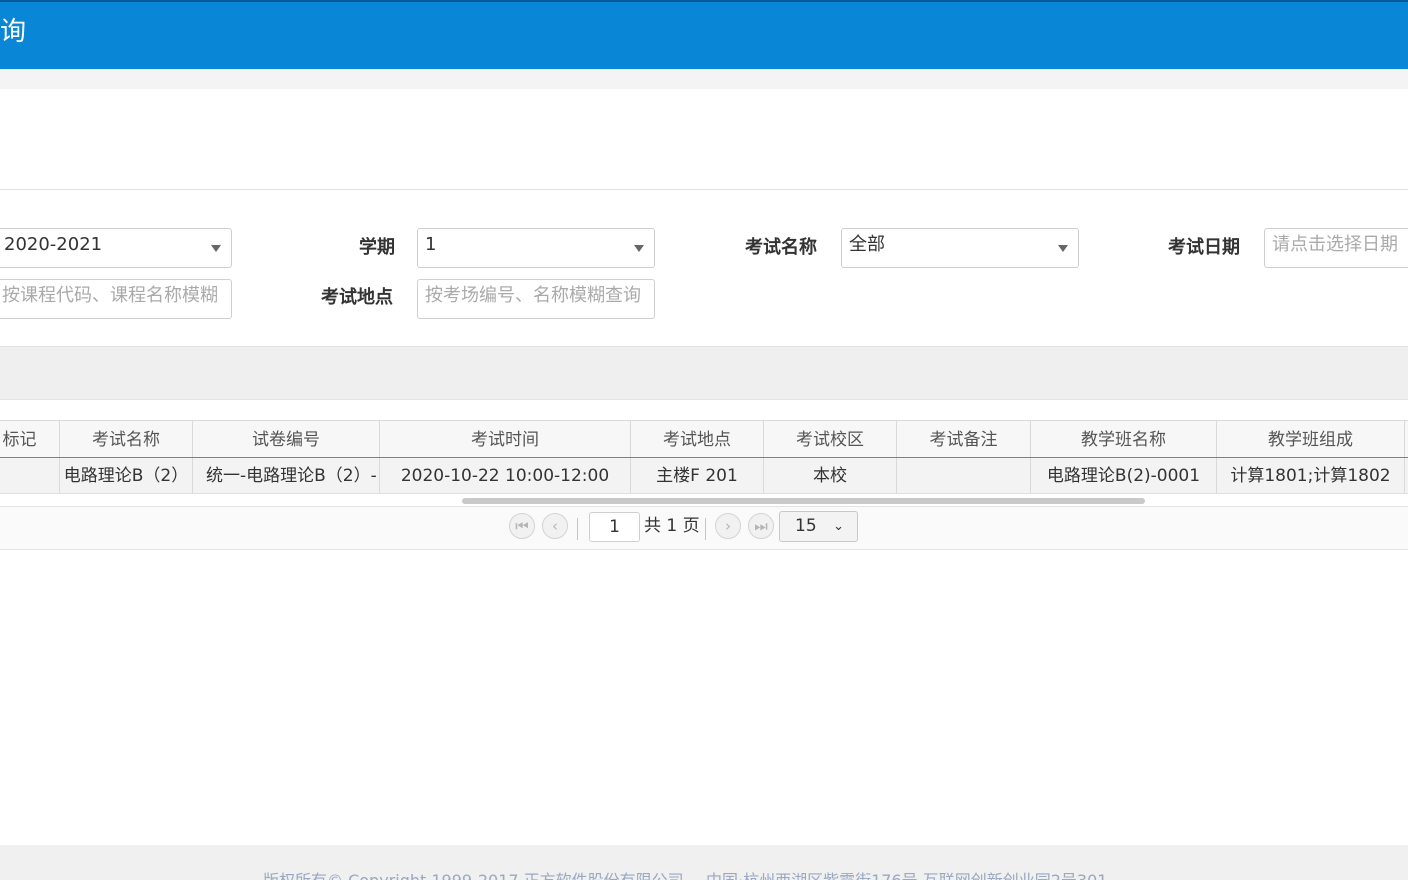 The width and height of the screenshot is (1408, 880). I want to click on first-page-button: ⏮, so click(522, 526).